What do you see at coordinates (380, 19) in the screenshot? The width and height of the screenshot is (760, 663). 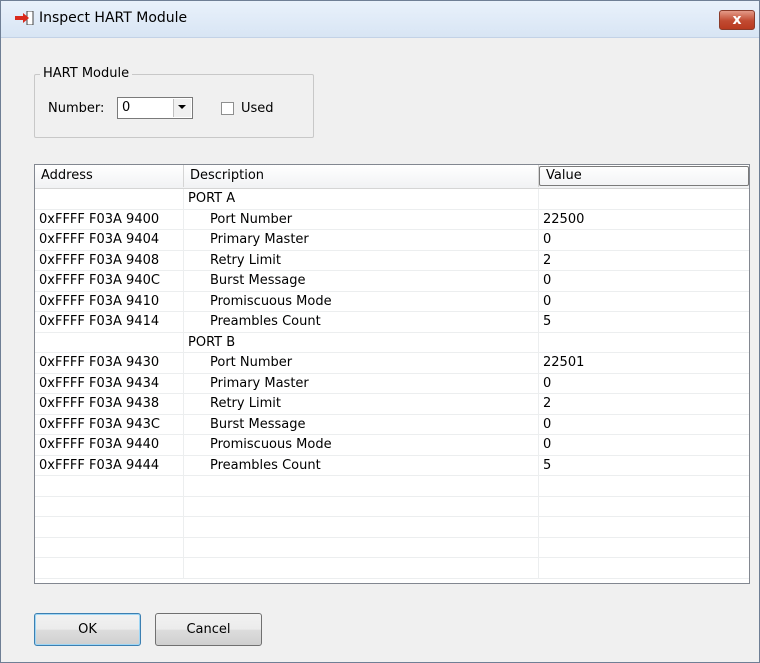 I see `title-bar: Inspect HART Module x` at bounding box center [380, 19].